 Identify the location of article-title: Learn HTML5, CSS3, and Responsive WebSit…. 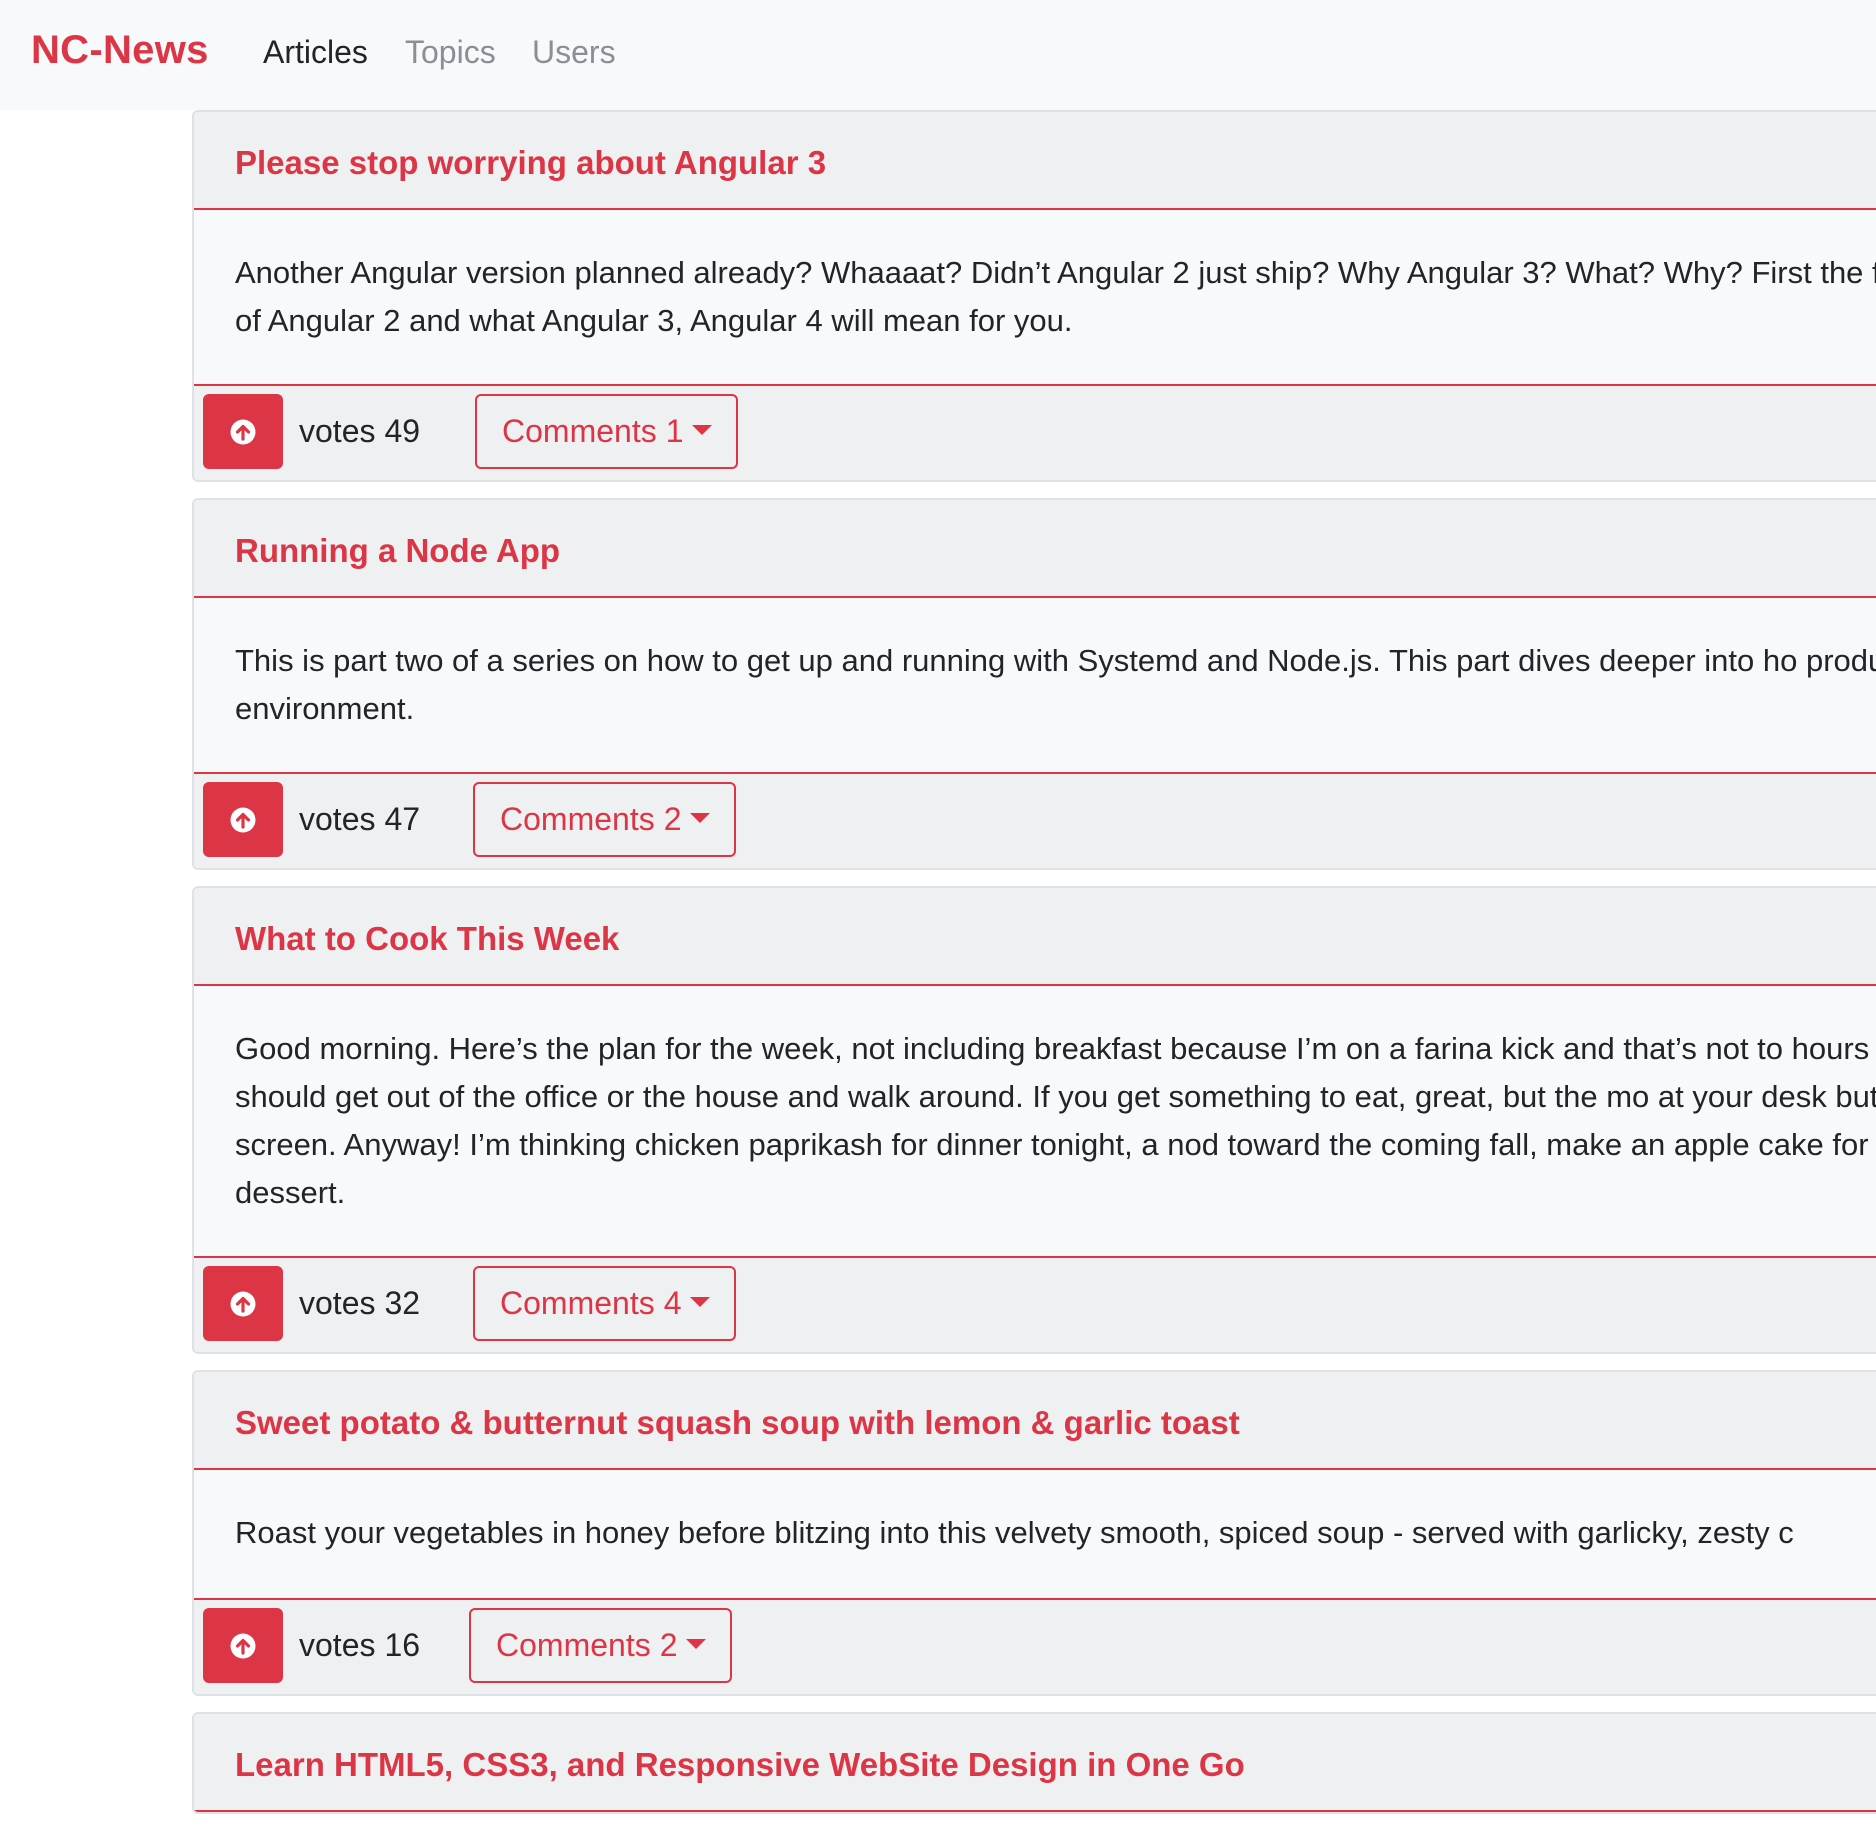
(740, 1764).